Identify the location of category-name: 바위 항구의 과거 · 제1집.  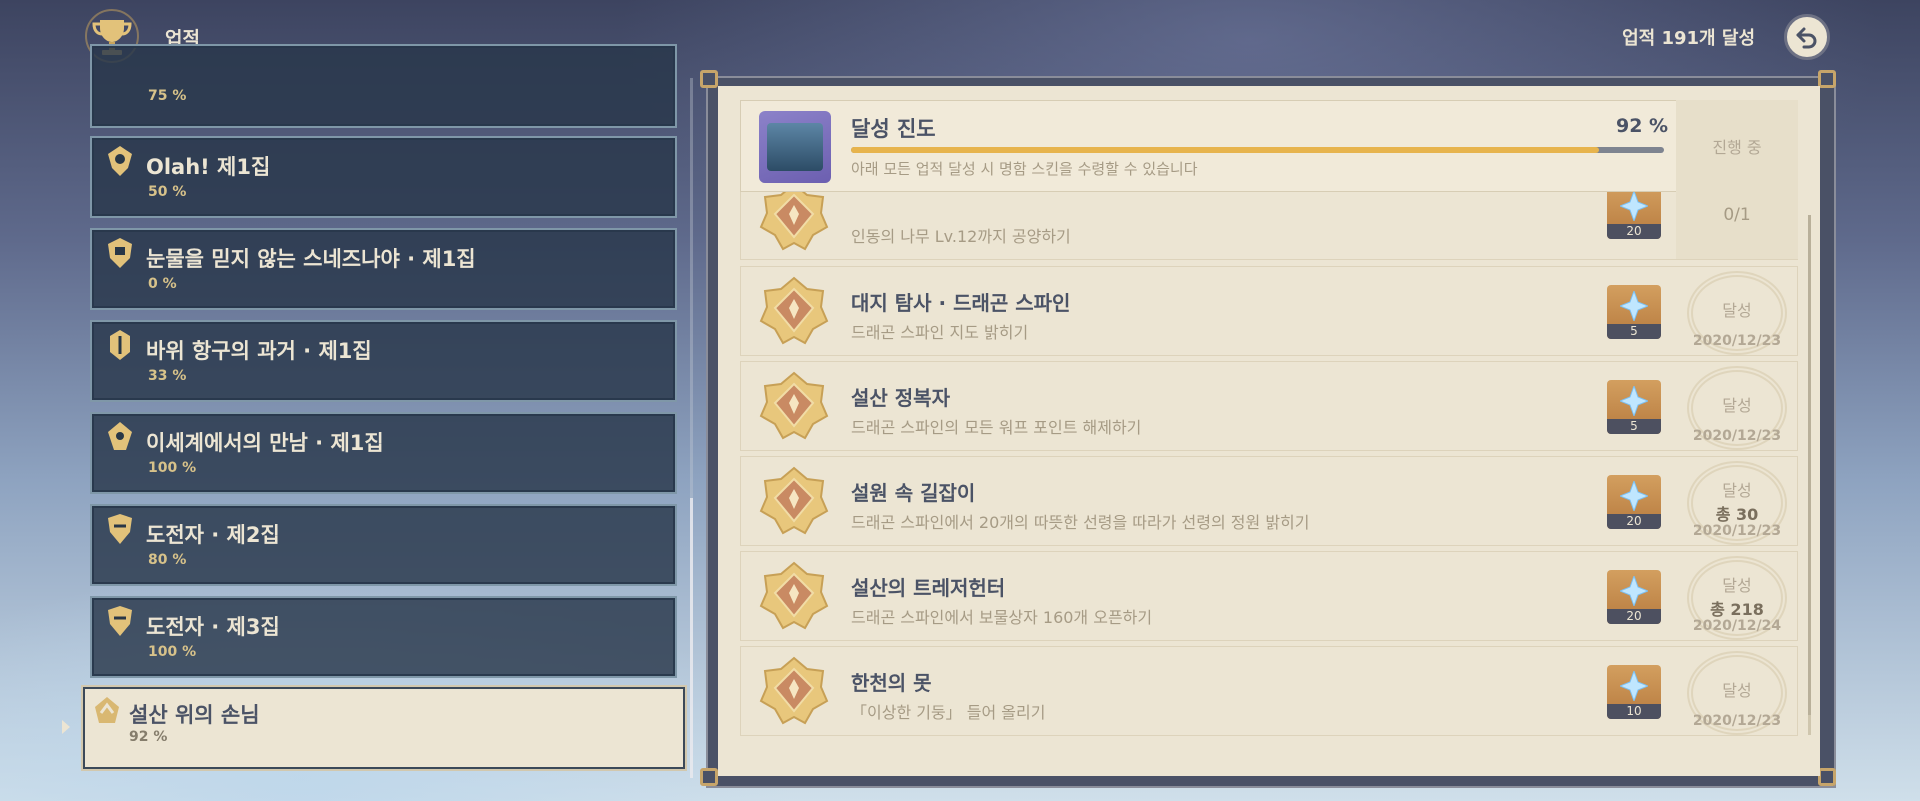
(259, 351).